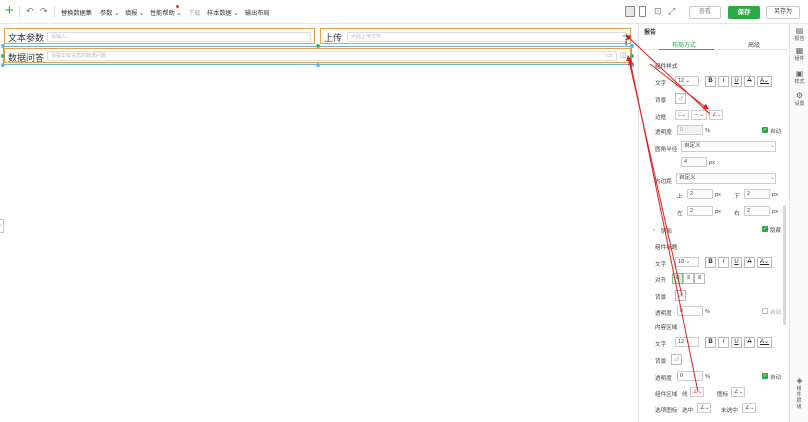 This screenshot has width=808, height=422. Describe the element at coordinates (687, 262) in the screenshot. I see `title-size-select: 18 ⌄` at that location.